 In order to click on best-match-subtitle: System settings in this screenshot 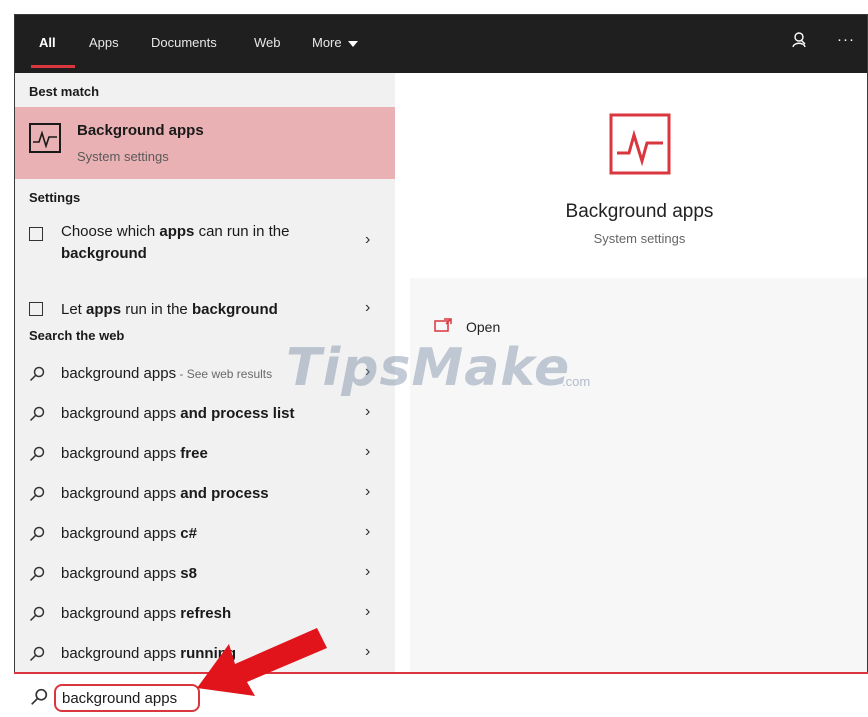, I will do `click(123, 156)`.